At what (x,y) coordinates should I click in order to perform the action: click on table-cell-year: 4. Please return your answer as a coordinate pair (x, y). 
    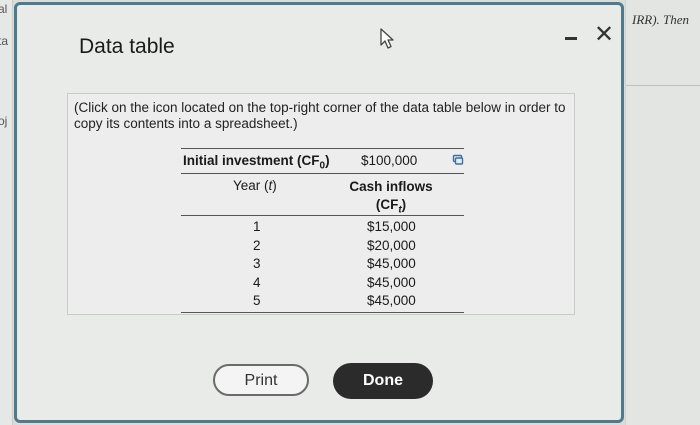
    Looking at the image, I should click on (257, 282).